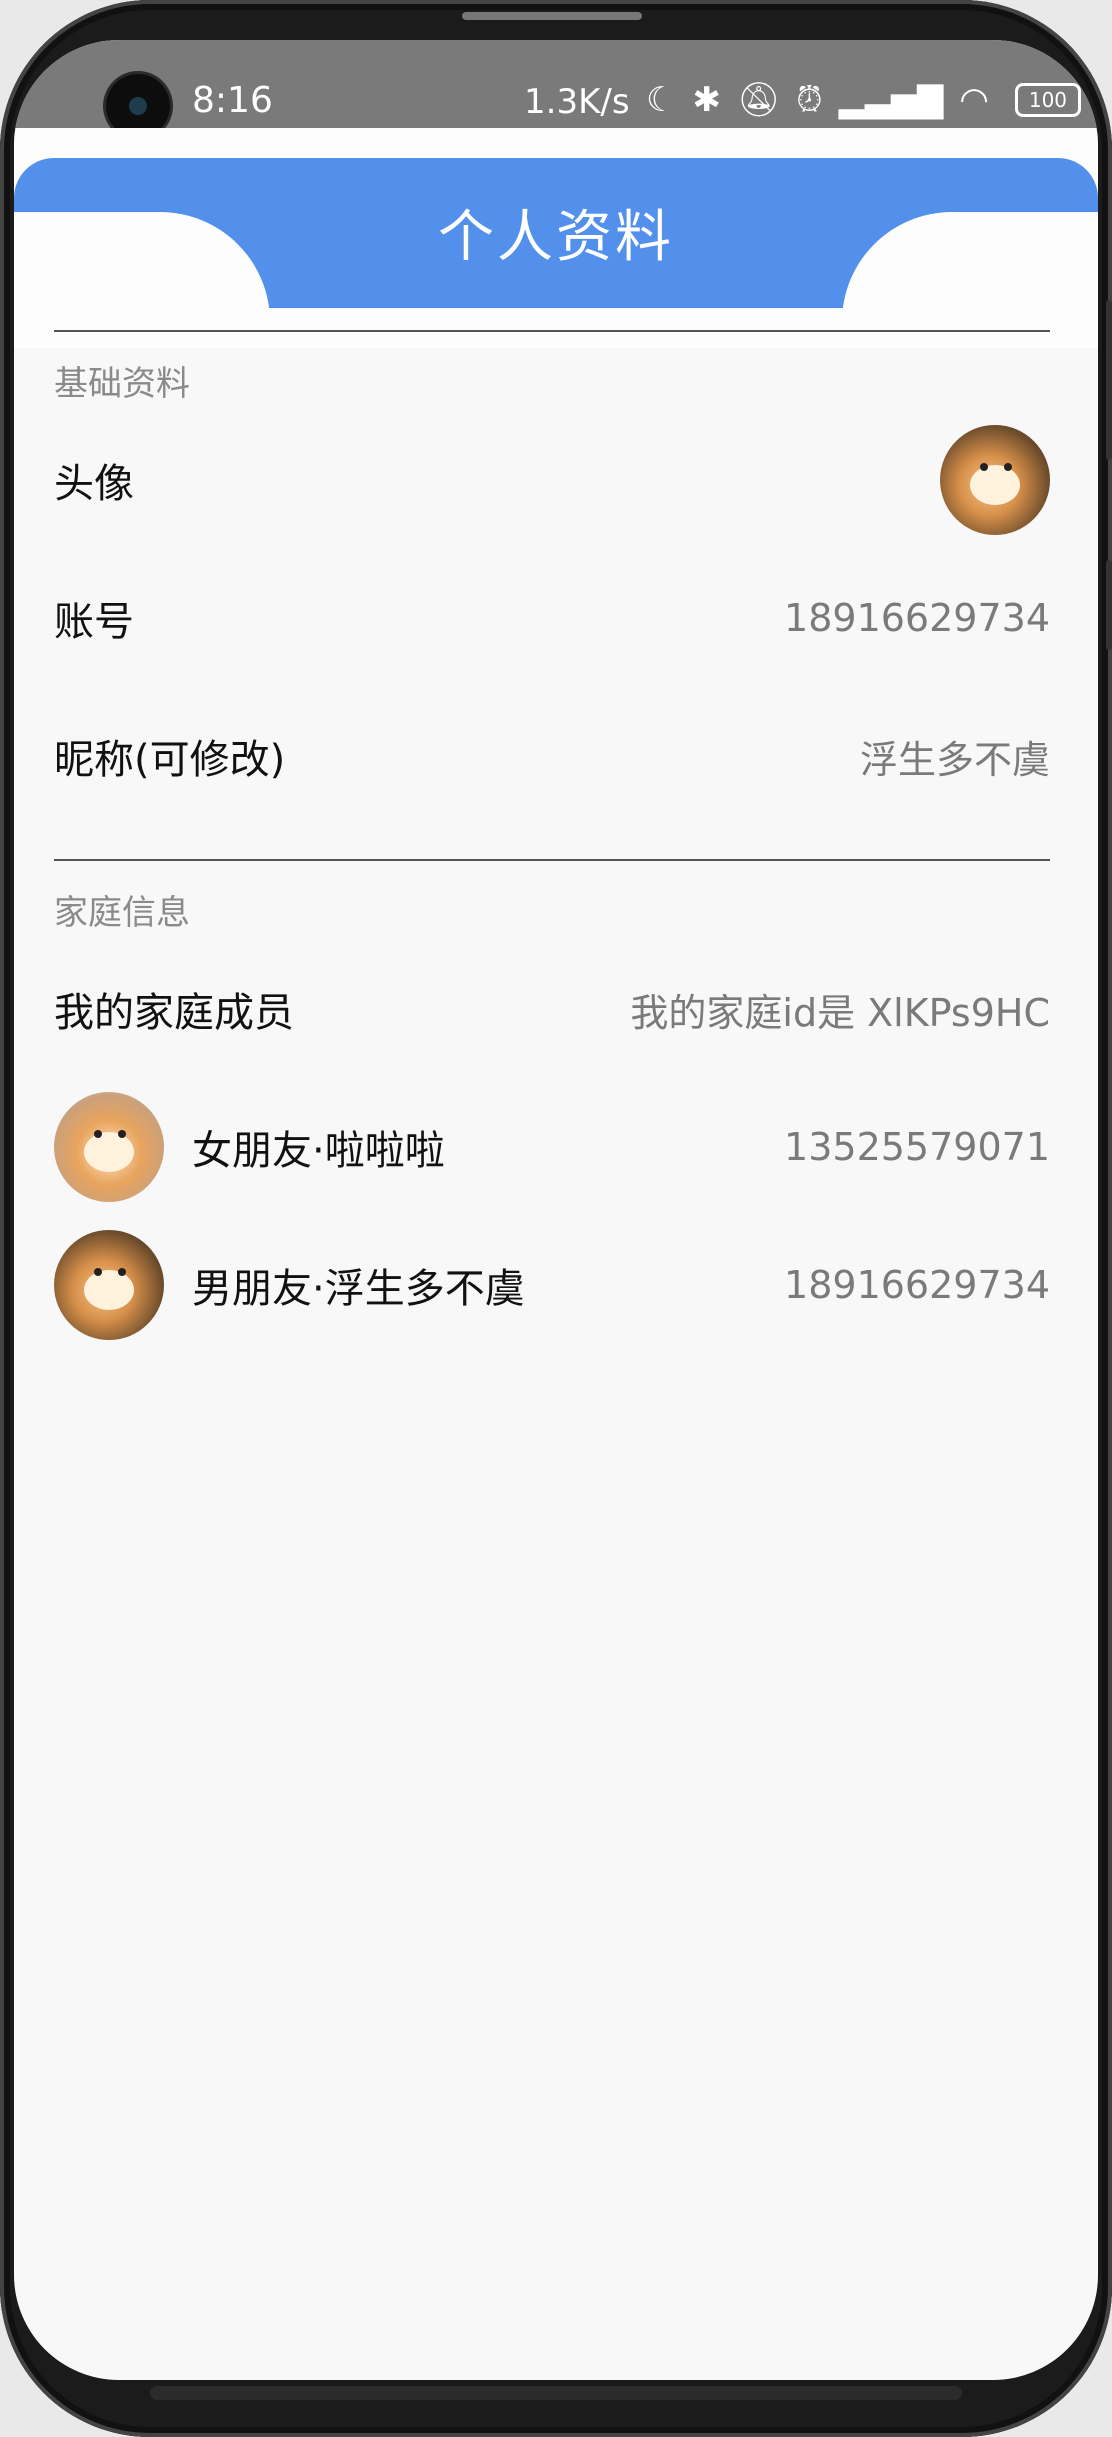 This screenshot has width=1112, height=2437. I want to click on user-avatar, so click(995, 480).